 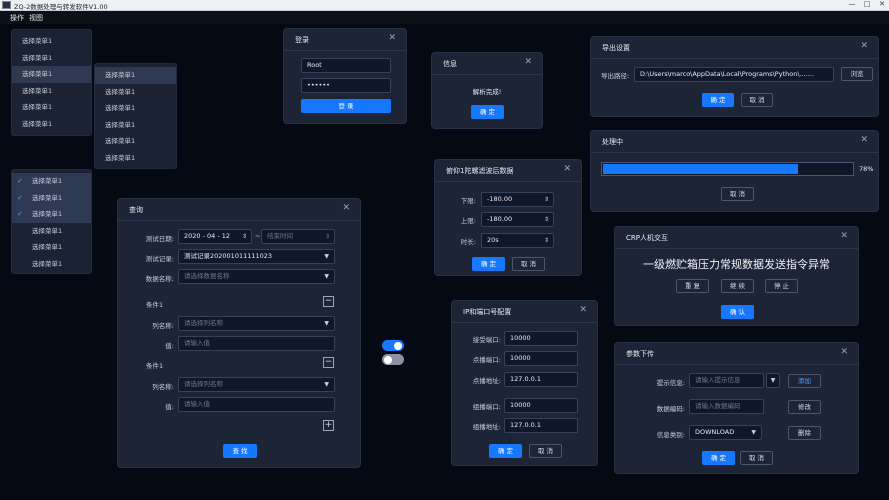 I want to click on upper-spinbox: -180.00 ⇕, so click(x=517, y=219).